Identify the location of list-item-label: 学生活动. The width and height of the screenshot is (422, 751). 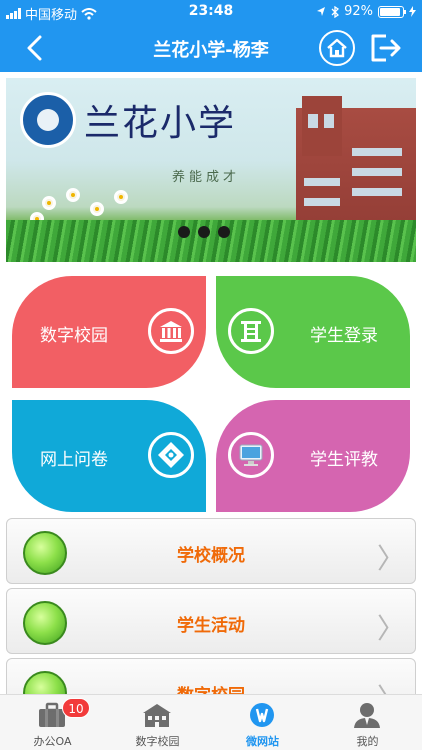
(211, 626).